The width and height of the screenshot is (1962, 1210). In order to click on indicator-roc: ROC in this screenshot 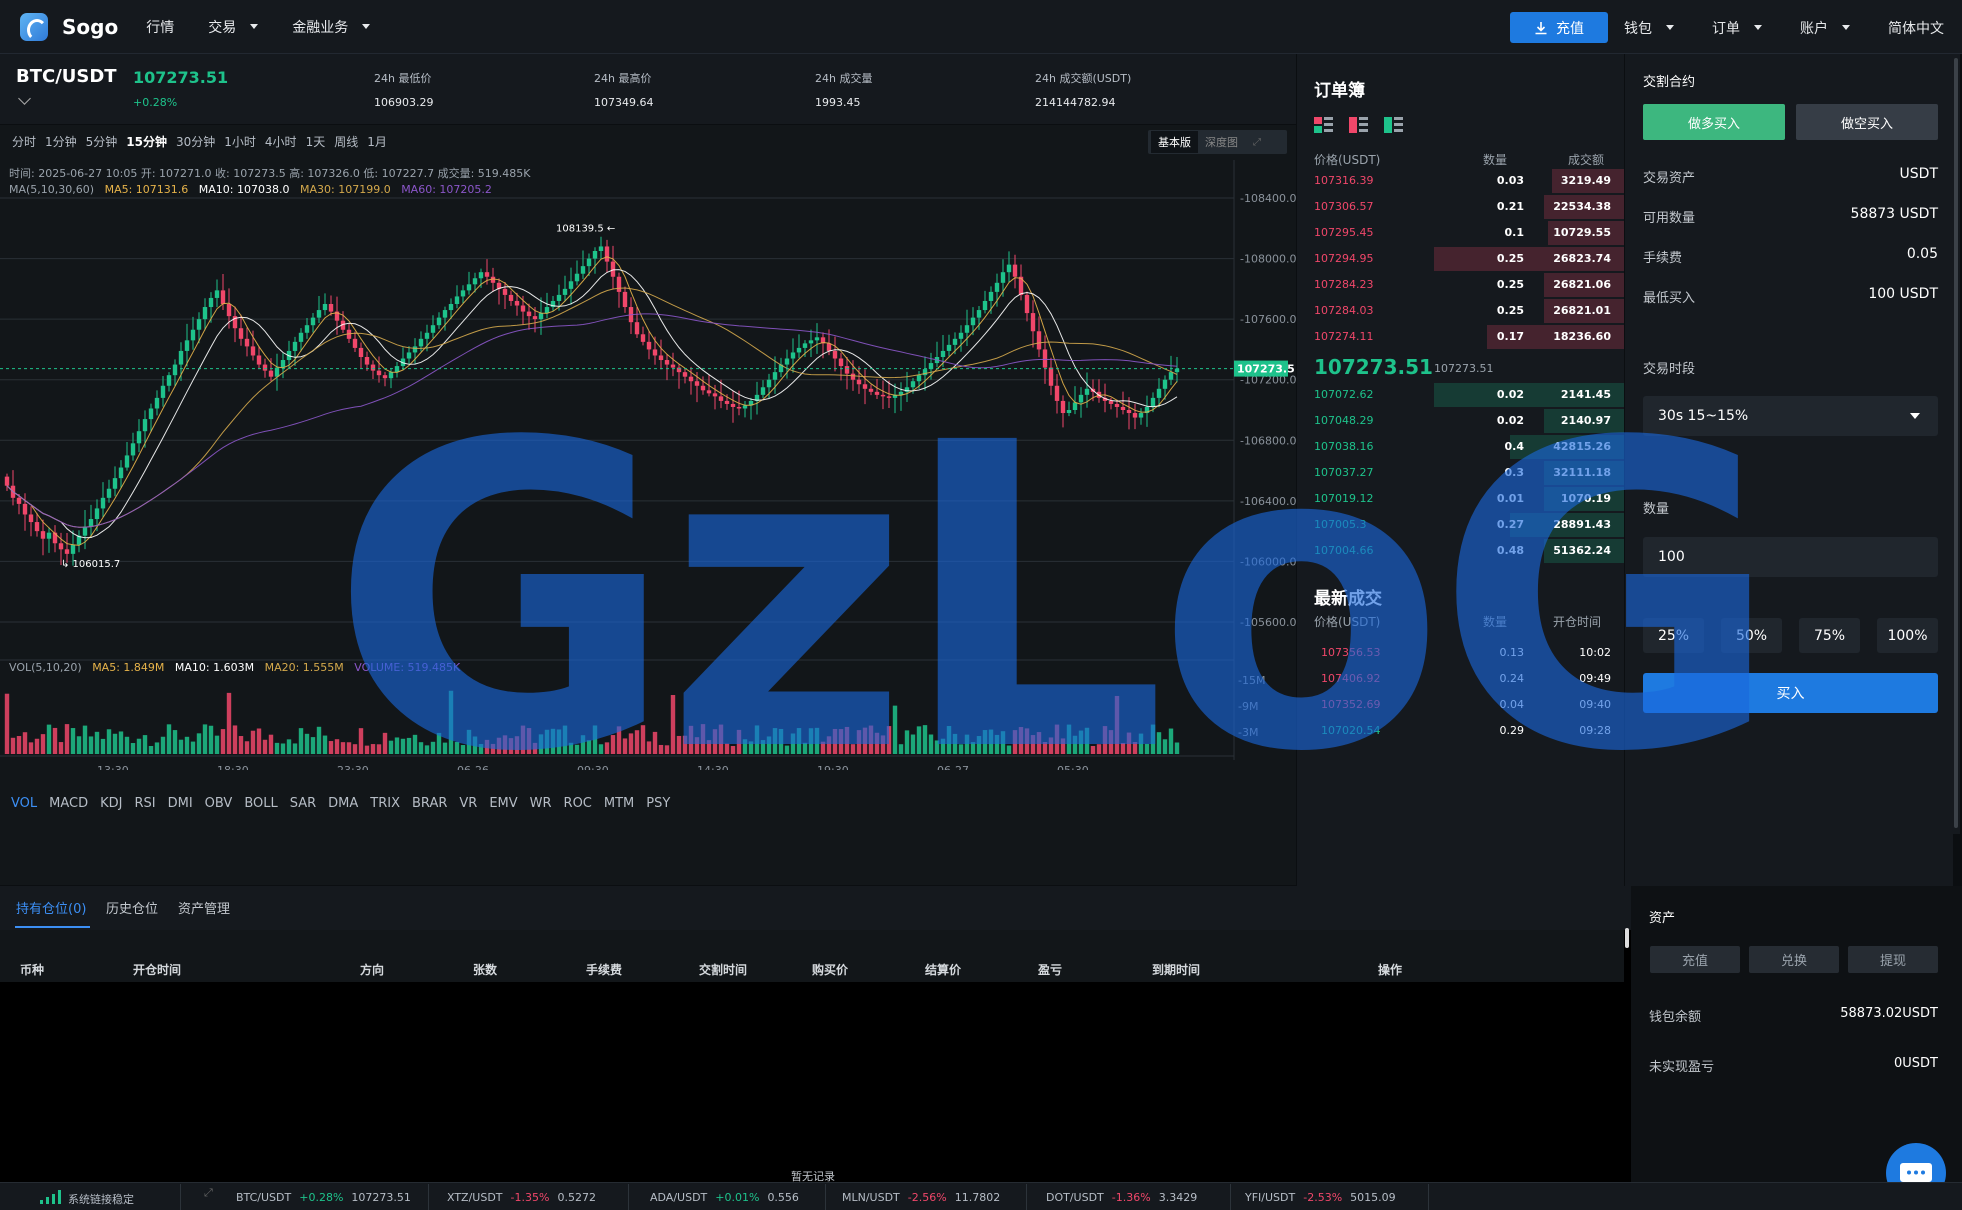, I will do `click(578, 803)`.